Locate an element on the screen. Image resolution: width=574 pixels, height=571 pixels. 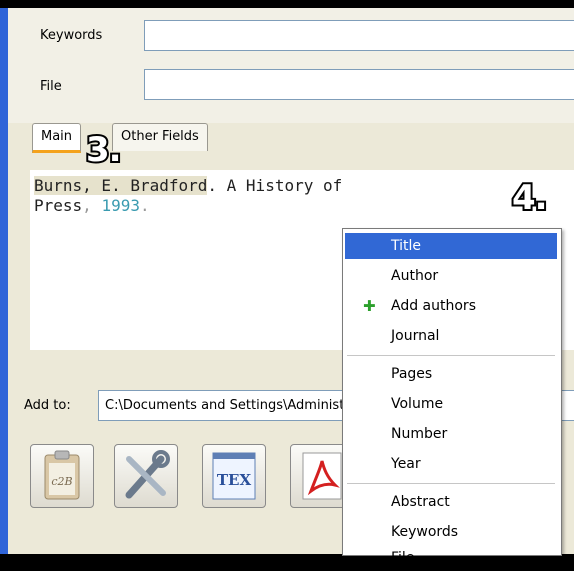
keywords-label: Keywords is located at coordinates (71, 35).